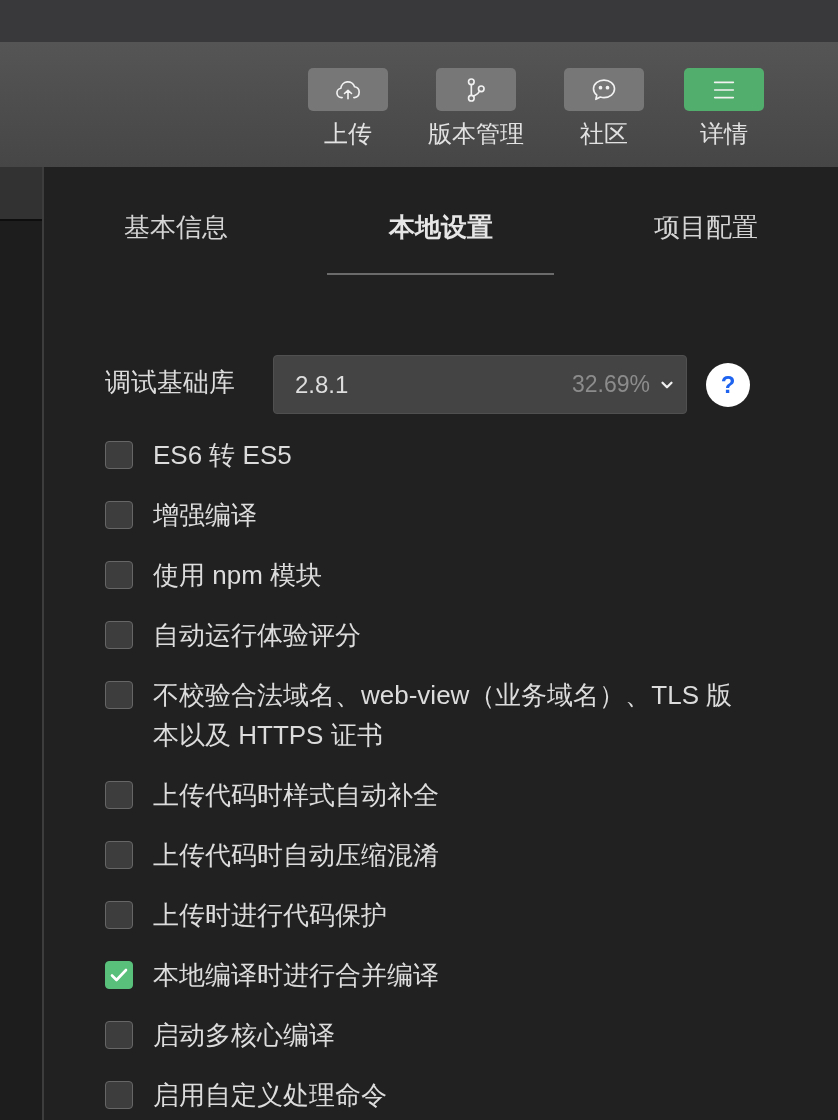 This screenshot has width=838, height=1120. What do you see at coordinates (728, 384) in the screenshot?
I see `help-button: ?` at bounding box center [728, 384].